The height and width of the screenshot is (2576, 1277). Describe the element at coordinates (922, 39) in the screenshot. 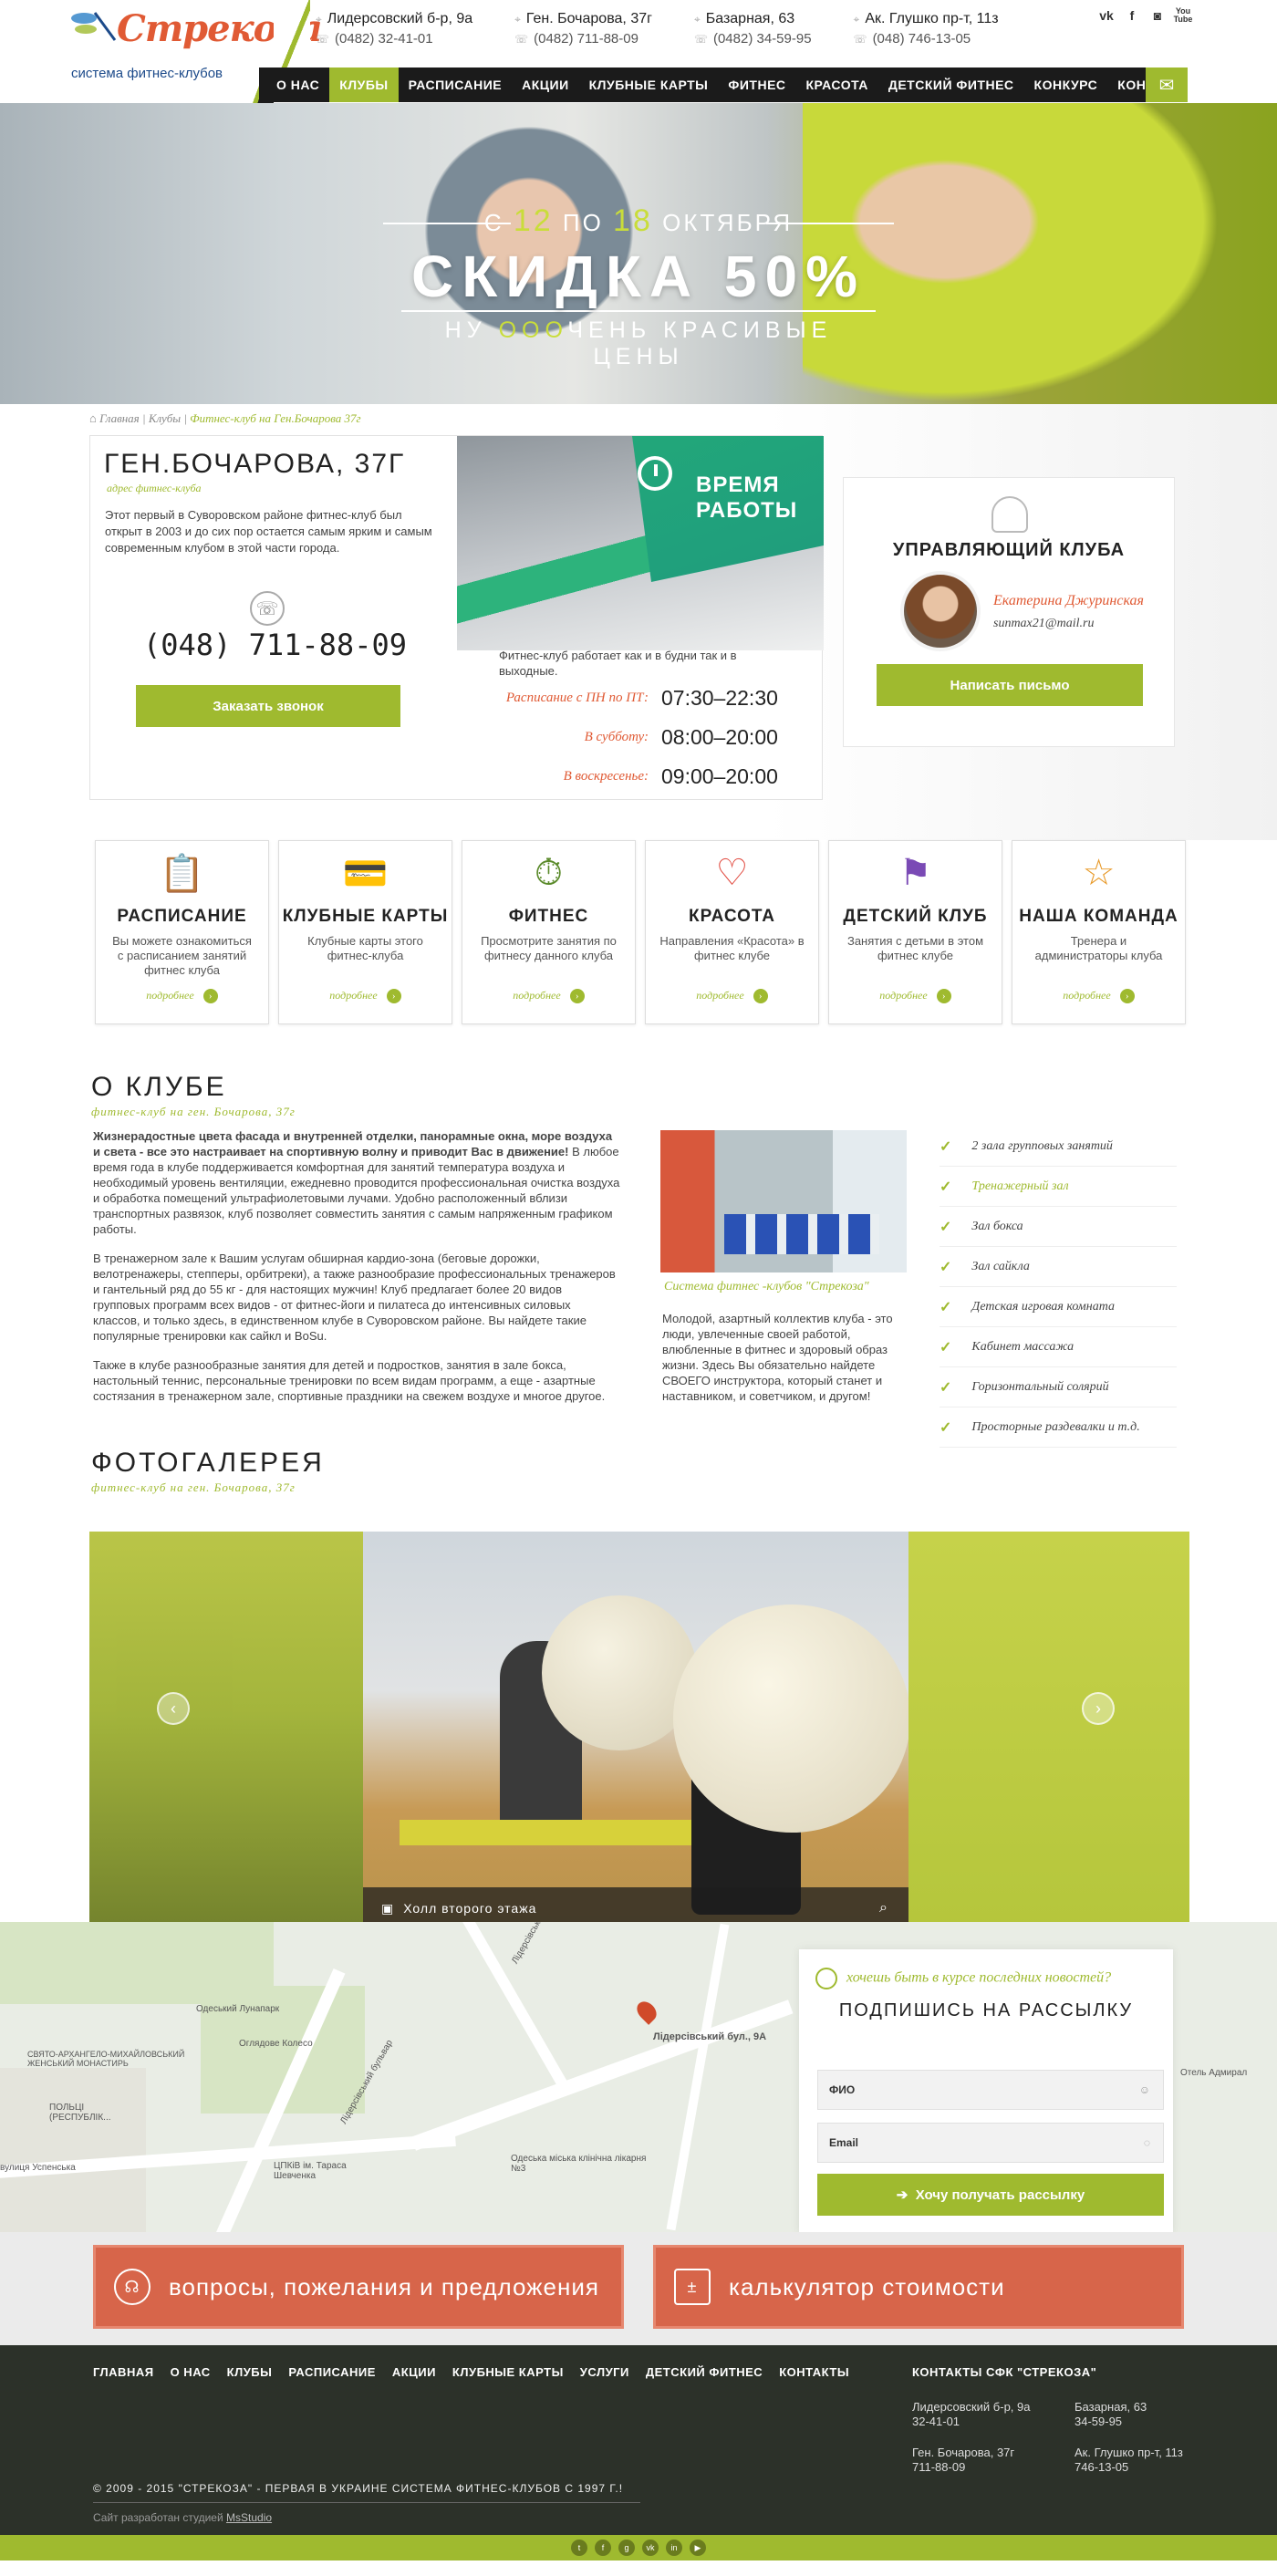

I see `contact-phone: (048) 746-13-05` at that location.